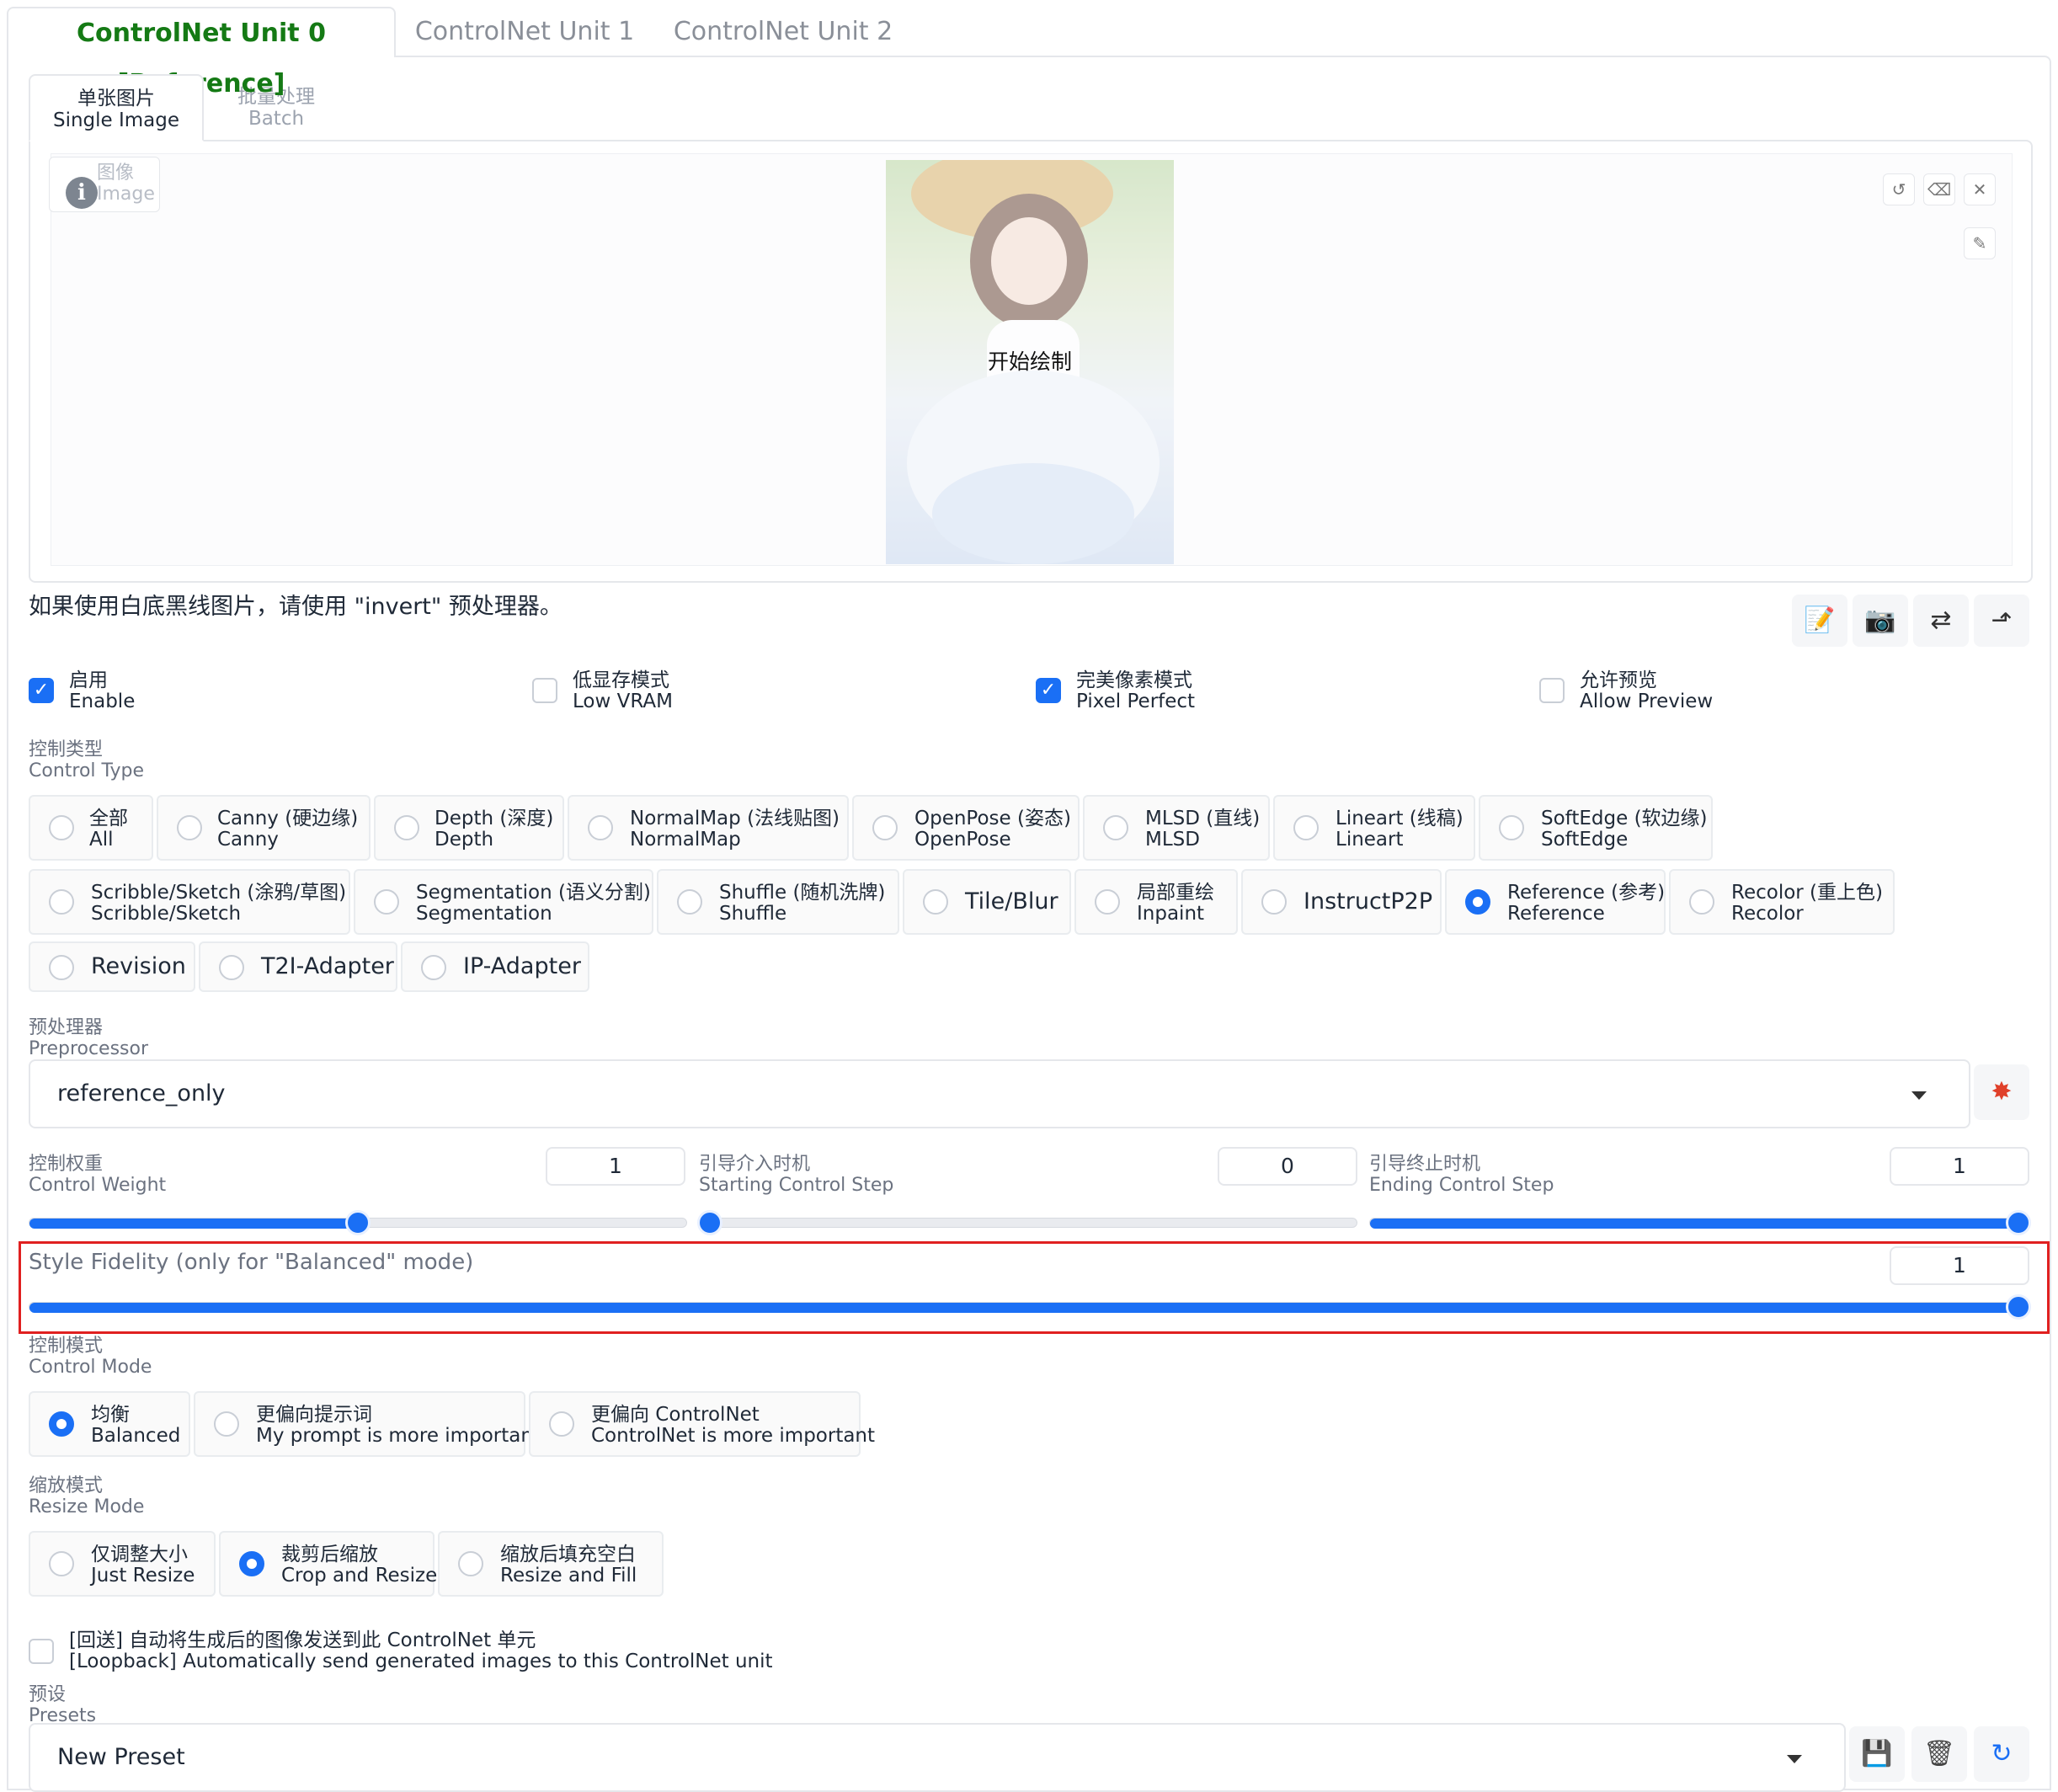  I want to click on eraser-icon: ⌫, so click(1939, 189).